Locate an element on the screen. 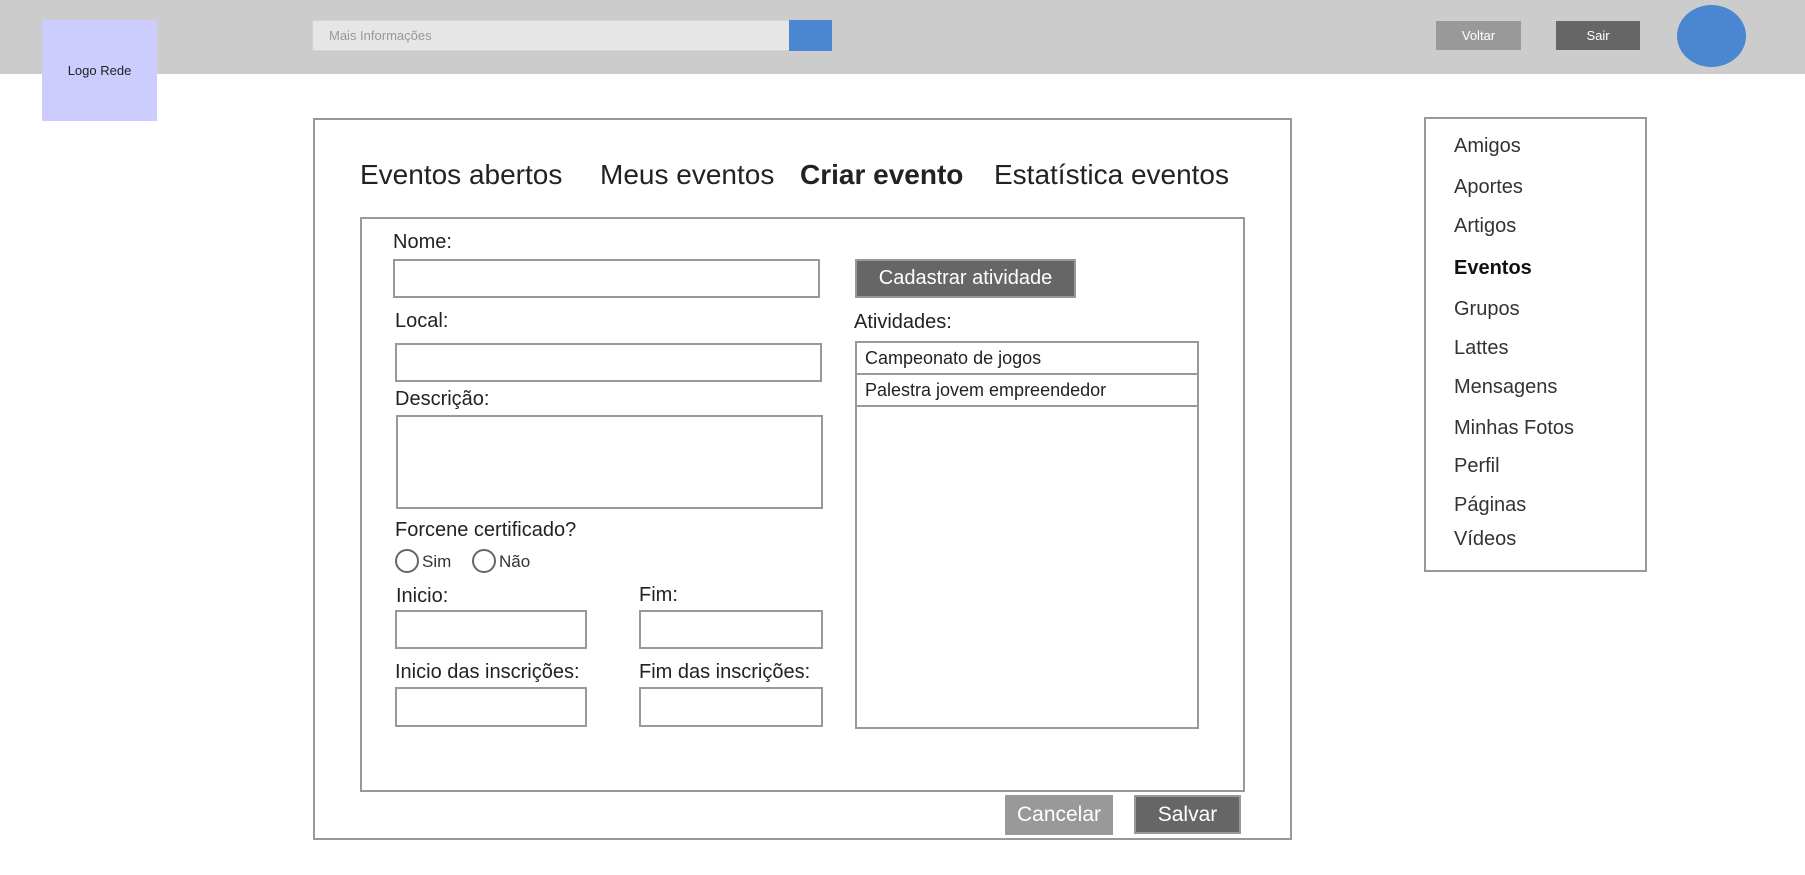 The image size is (1805, 875). certificate-yes-label: Sim is located at coordinates (437, 561).